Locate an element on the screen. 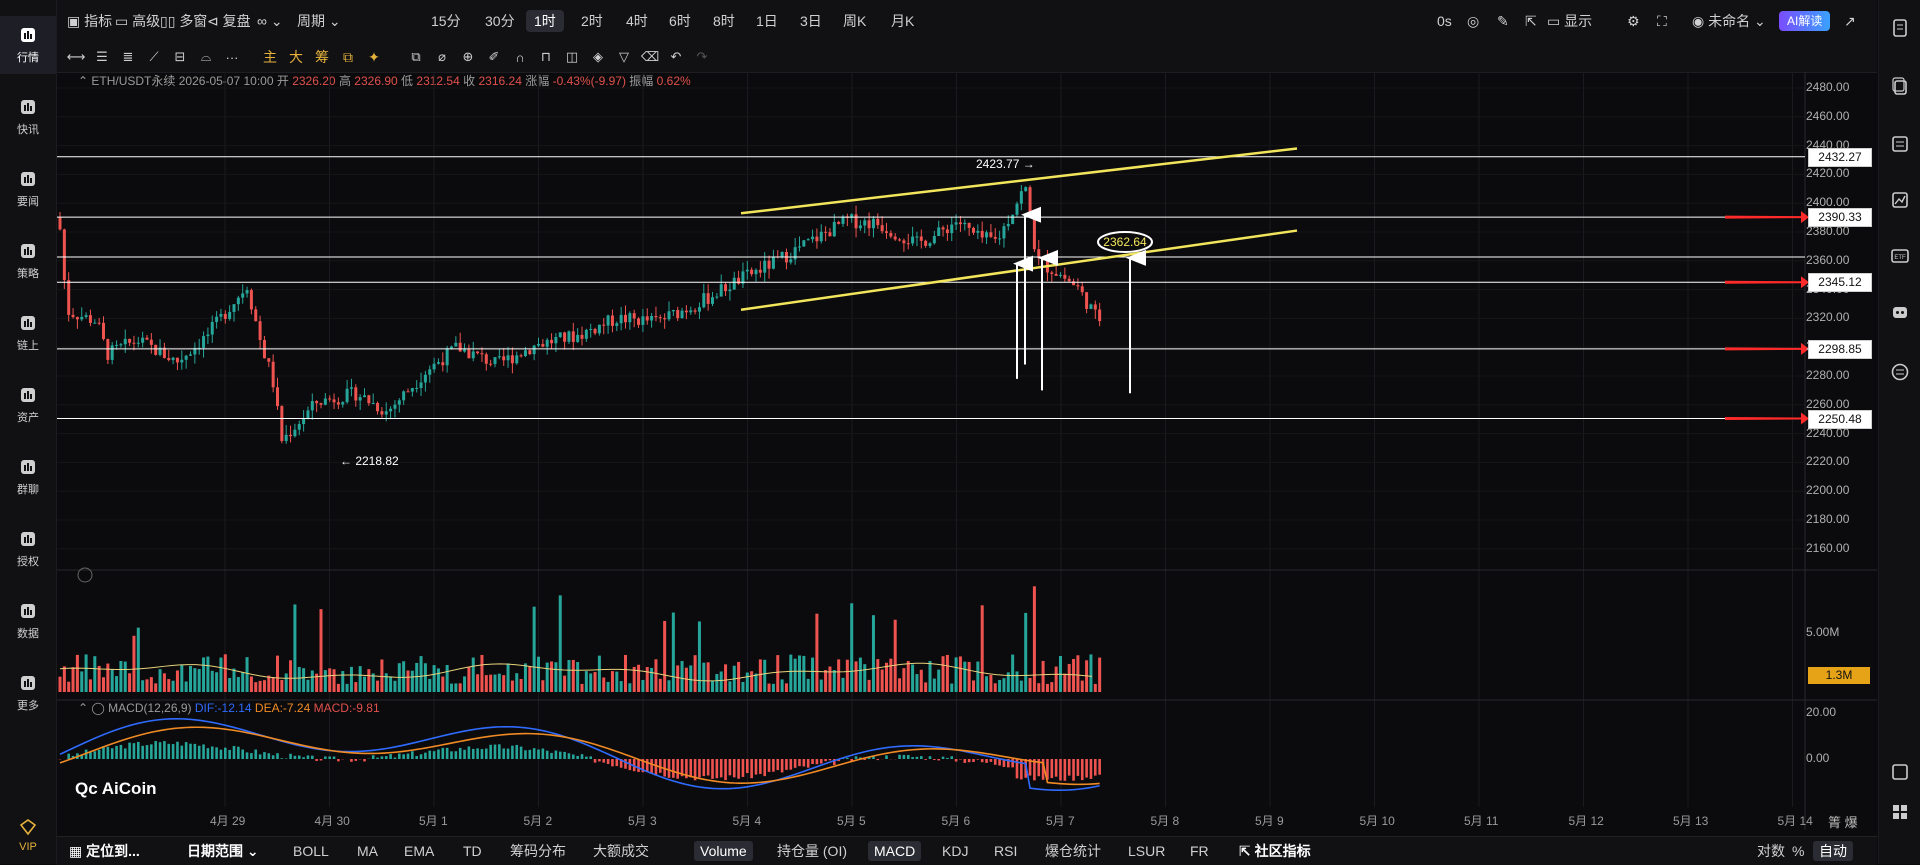 The height and width of the screenshot is (865, 1920). sub-indicator-tab-6: LSUR is located at coordinates (1146, 851).